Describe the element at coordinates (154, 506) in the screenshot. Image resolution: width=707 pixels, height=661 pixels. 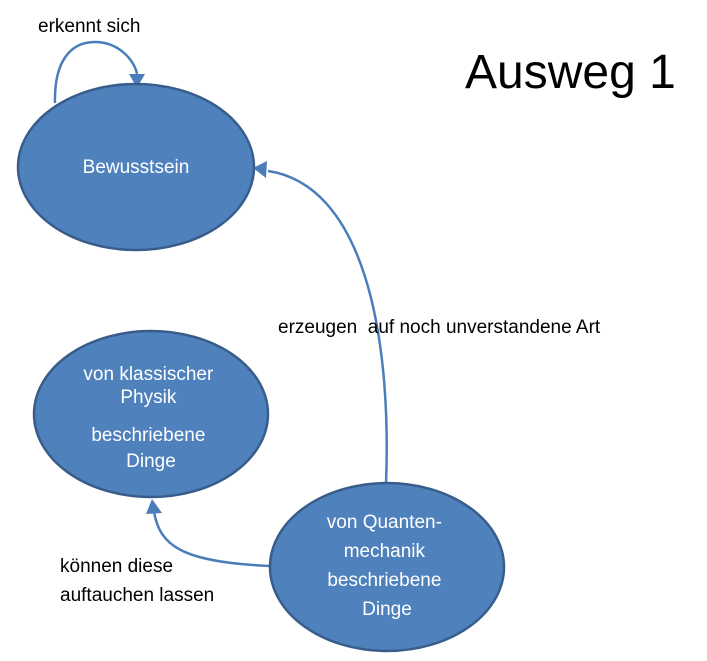
I see `quanten-to-klassisch-arrowhead` at that location.